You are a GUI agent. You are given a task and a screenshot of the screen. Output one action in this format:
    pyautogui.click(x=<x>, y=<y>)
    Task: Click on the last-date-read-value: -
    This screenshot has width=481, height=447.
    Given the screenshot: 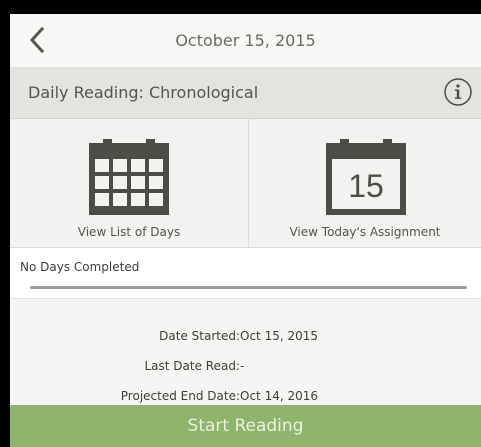 What is the action you would take?
    pyautogui.click(x=242, y=366)
    